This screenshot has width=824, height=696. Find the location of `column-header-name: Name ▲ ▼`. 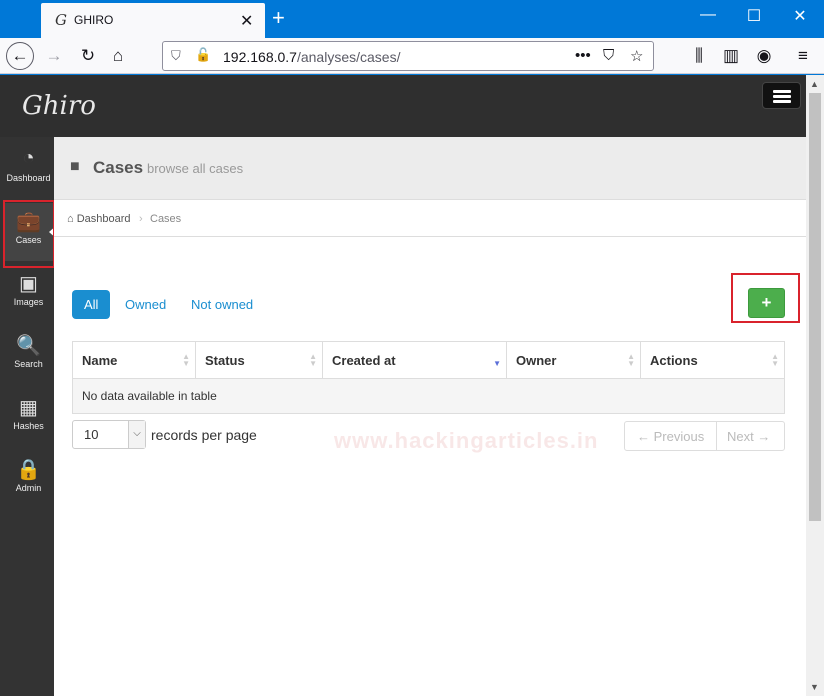

column-header-name: Name ▲ ▼ is located at coordinates (134, 360).